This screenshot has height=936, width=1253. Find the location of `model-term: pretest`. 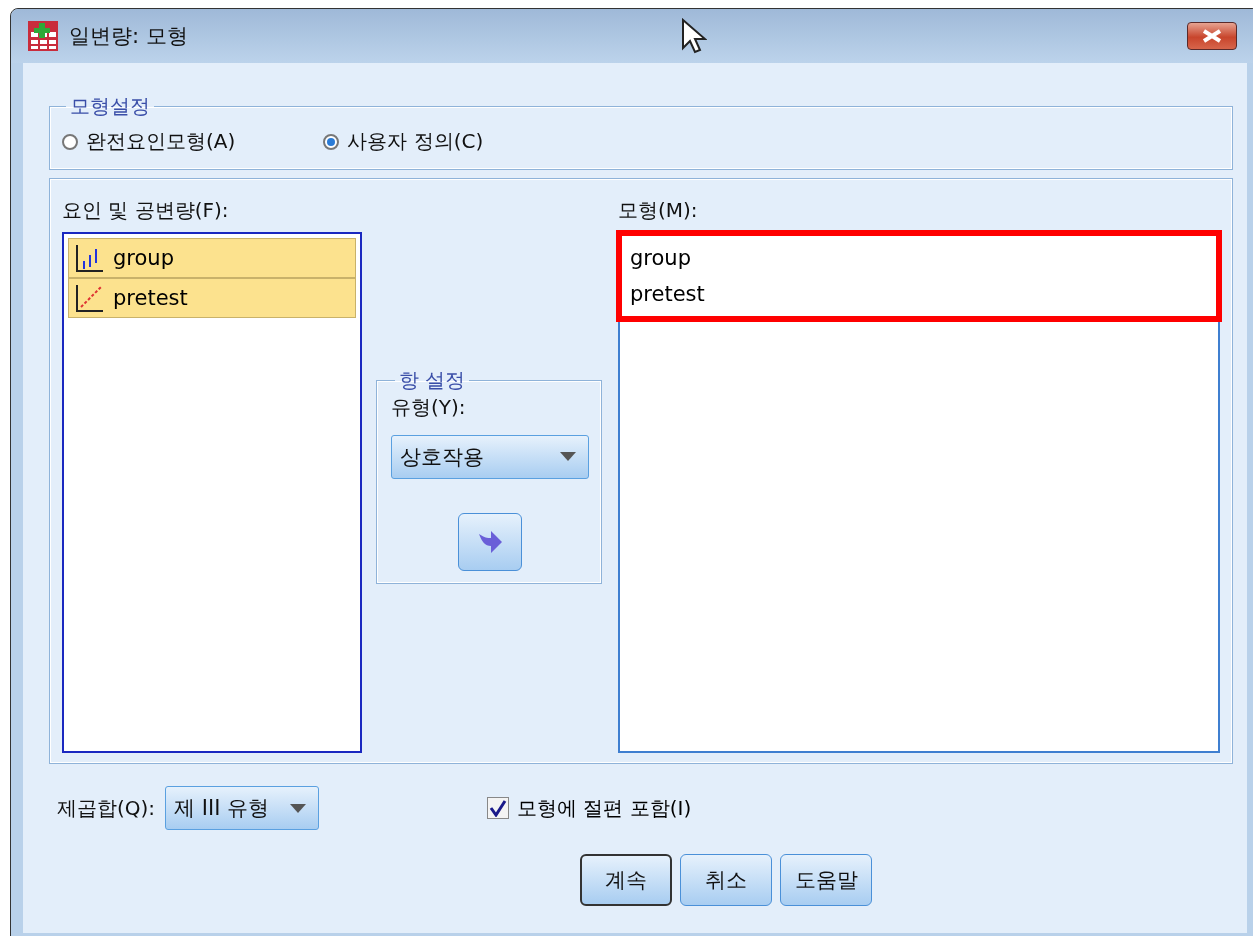

model-term: pretest is located at coordinates (919, 294).